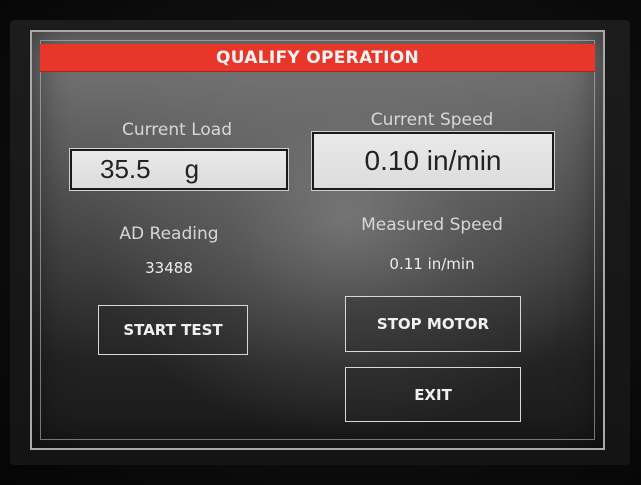 The width and height of the screenshot is (641, 485). What do you see at coordinates (433, 394) in the screenshot?
I see `exit-button: EXIT` at bounding box center [433, 394].